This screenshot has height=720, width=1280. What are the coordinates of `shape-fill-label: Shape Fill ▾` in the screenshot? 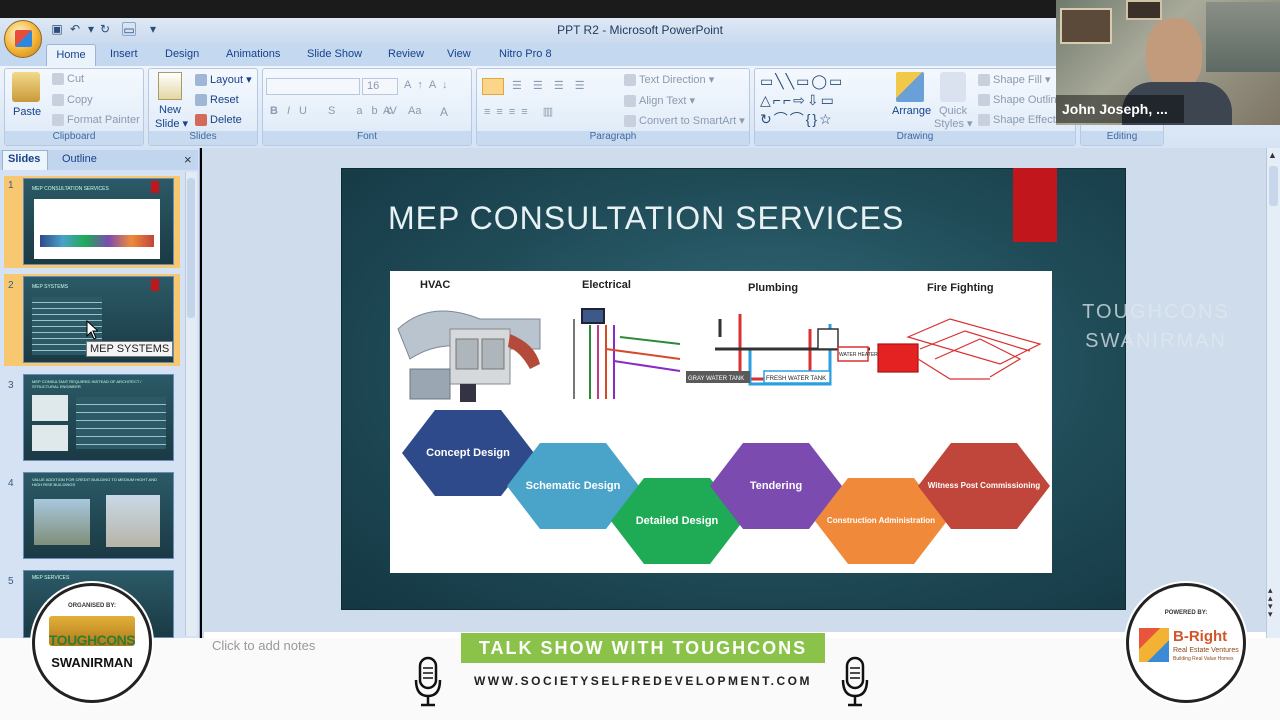 It's located at (1022, 80).